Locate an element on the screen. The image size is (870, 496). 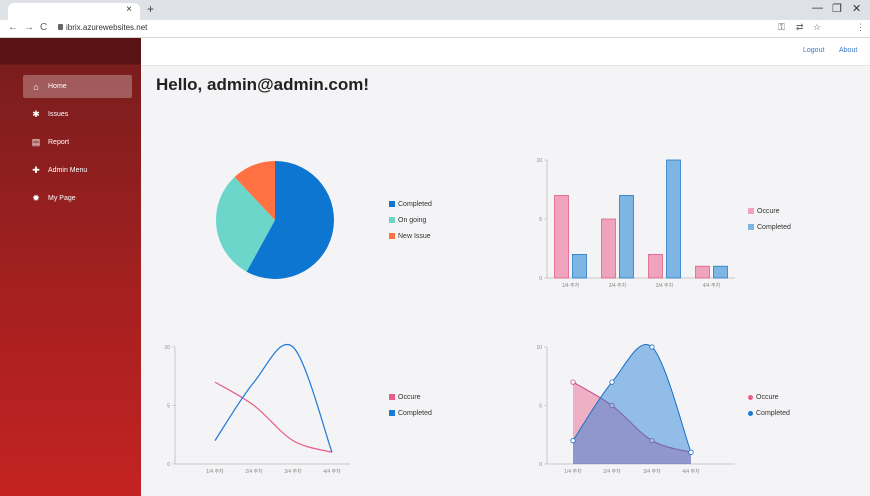
sidebar-item-report: ▤ Report is located at coordinates (77, 142).